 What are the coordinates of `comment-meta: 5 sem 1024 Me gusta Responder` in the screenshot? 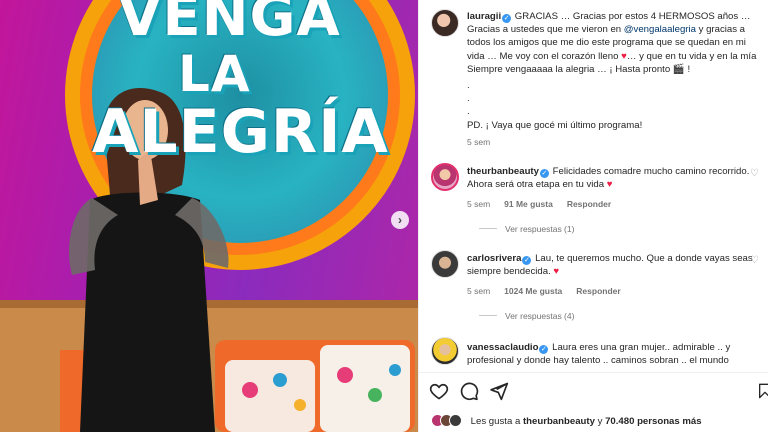 It's located at (551, 291).